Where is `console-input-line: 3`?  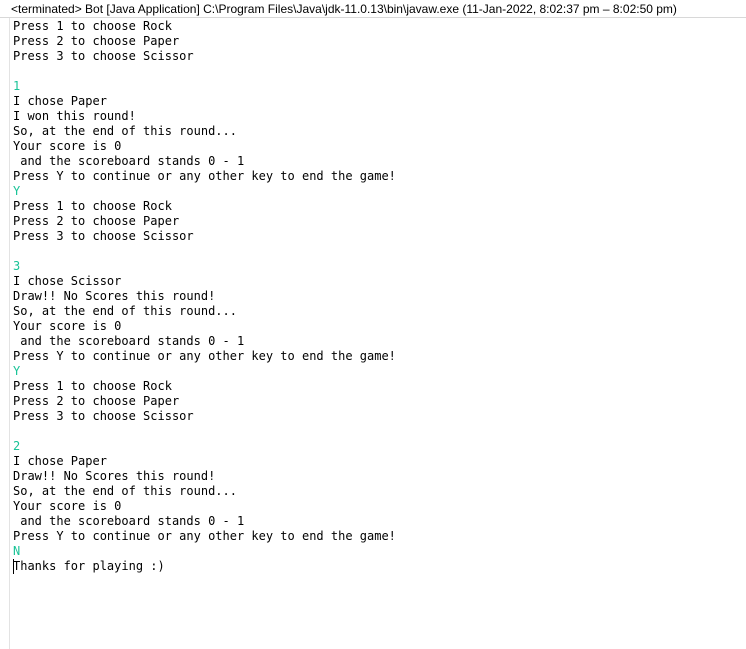
console-input-line: 3 is located at coordinates (17, 266).